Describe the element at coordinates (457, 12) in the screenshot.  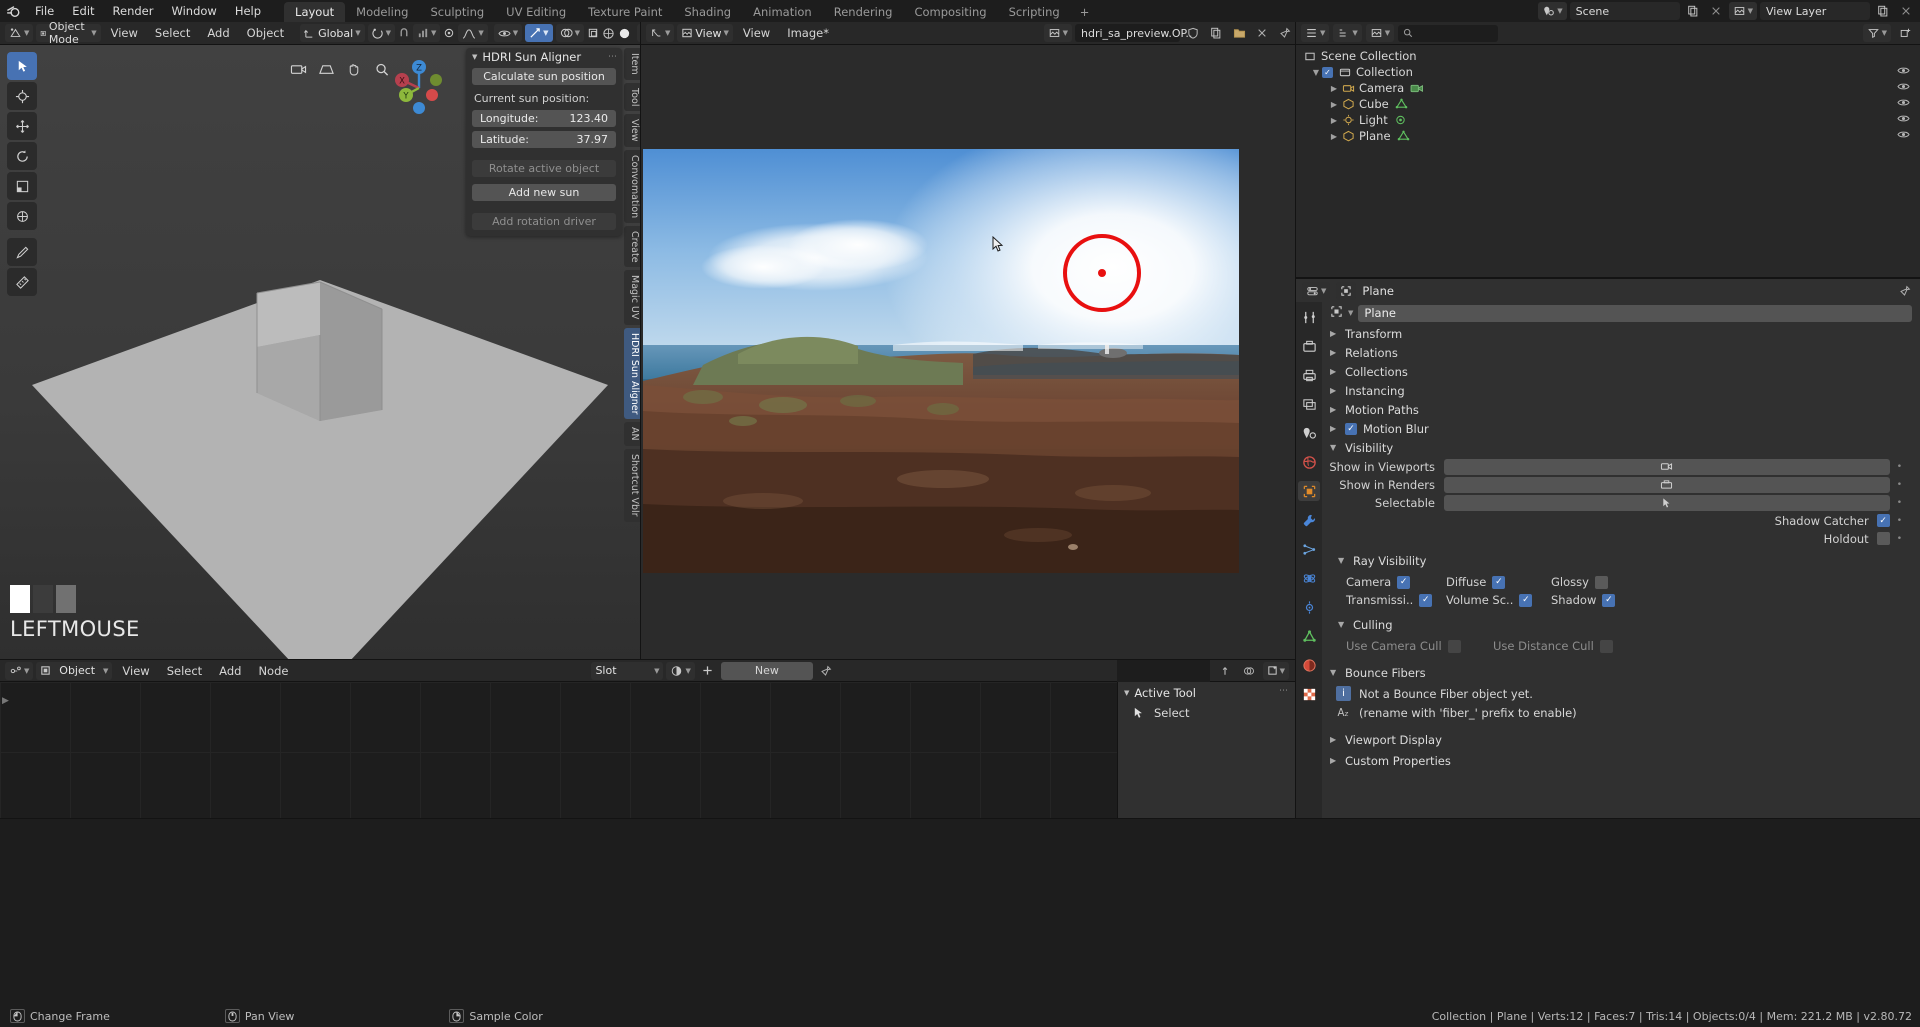
I see `workspace-tab-sculpting: Sculpting` at that location.